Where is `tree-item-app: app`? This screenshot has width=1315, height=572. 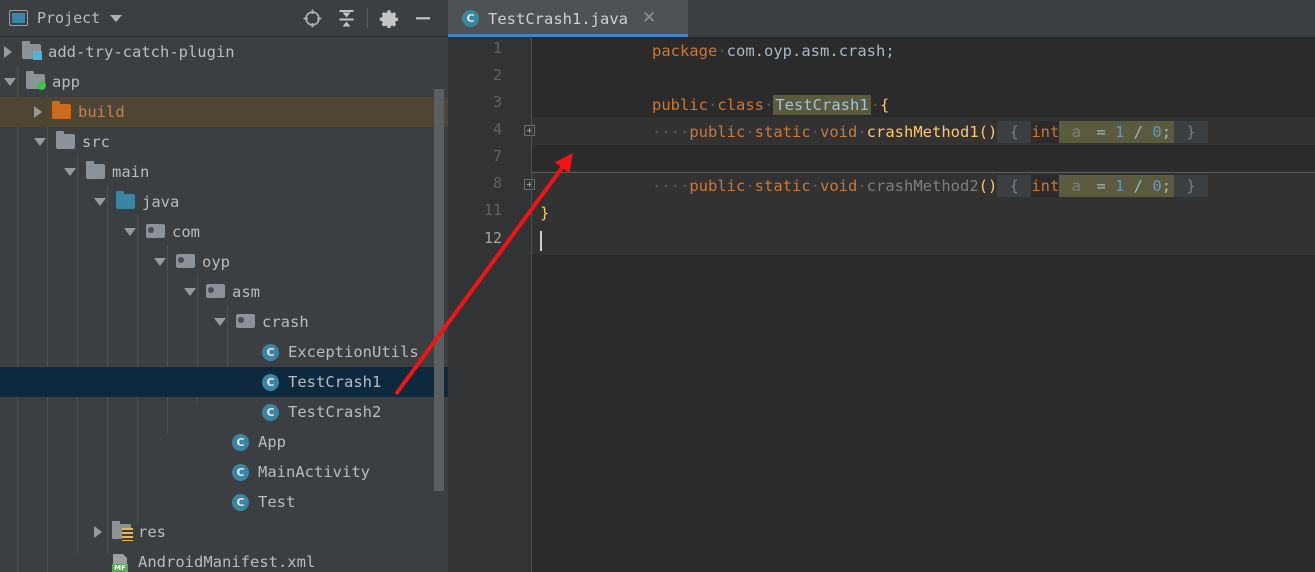 tree-item-app: app is located at coordinates (224, 82).